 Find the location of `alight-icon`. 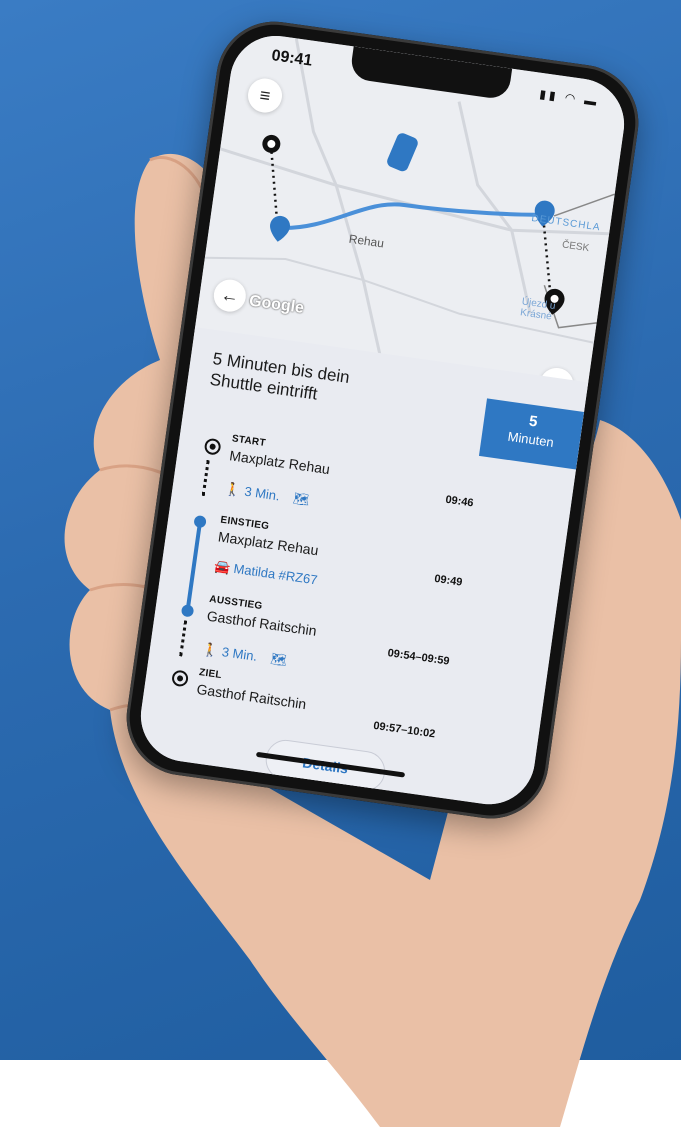

alight-icon is located at coordinates (187, 611).